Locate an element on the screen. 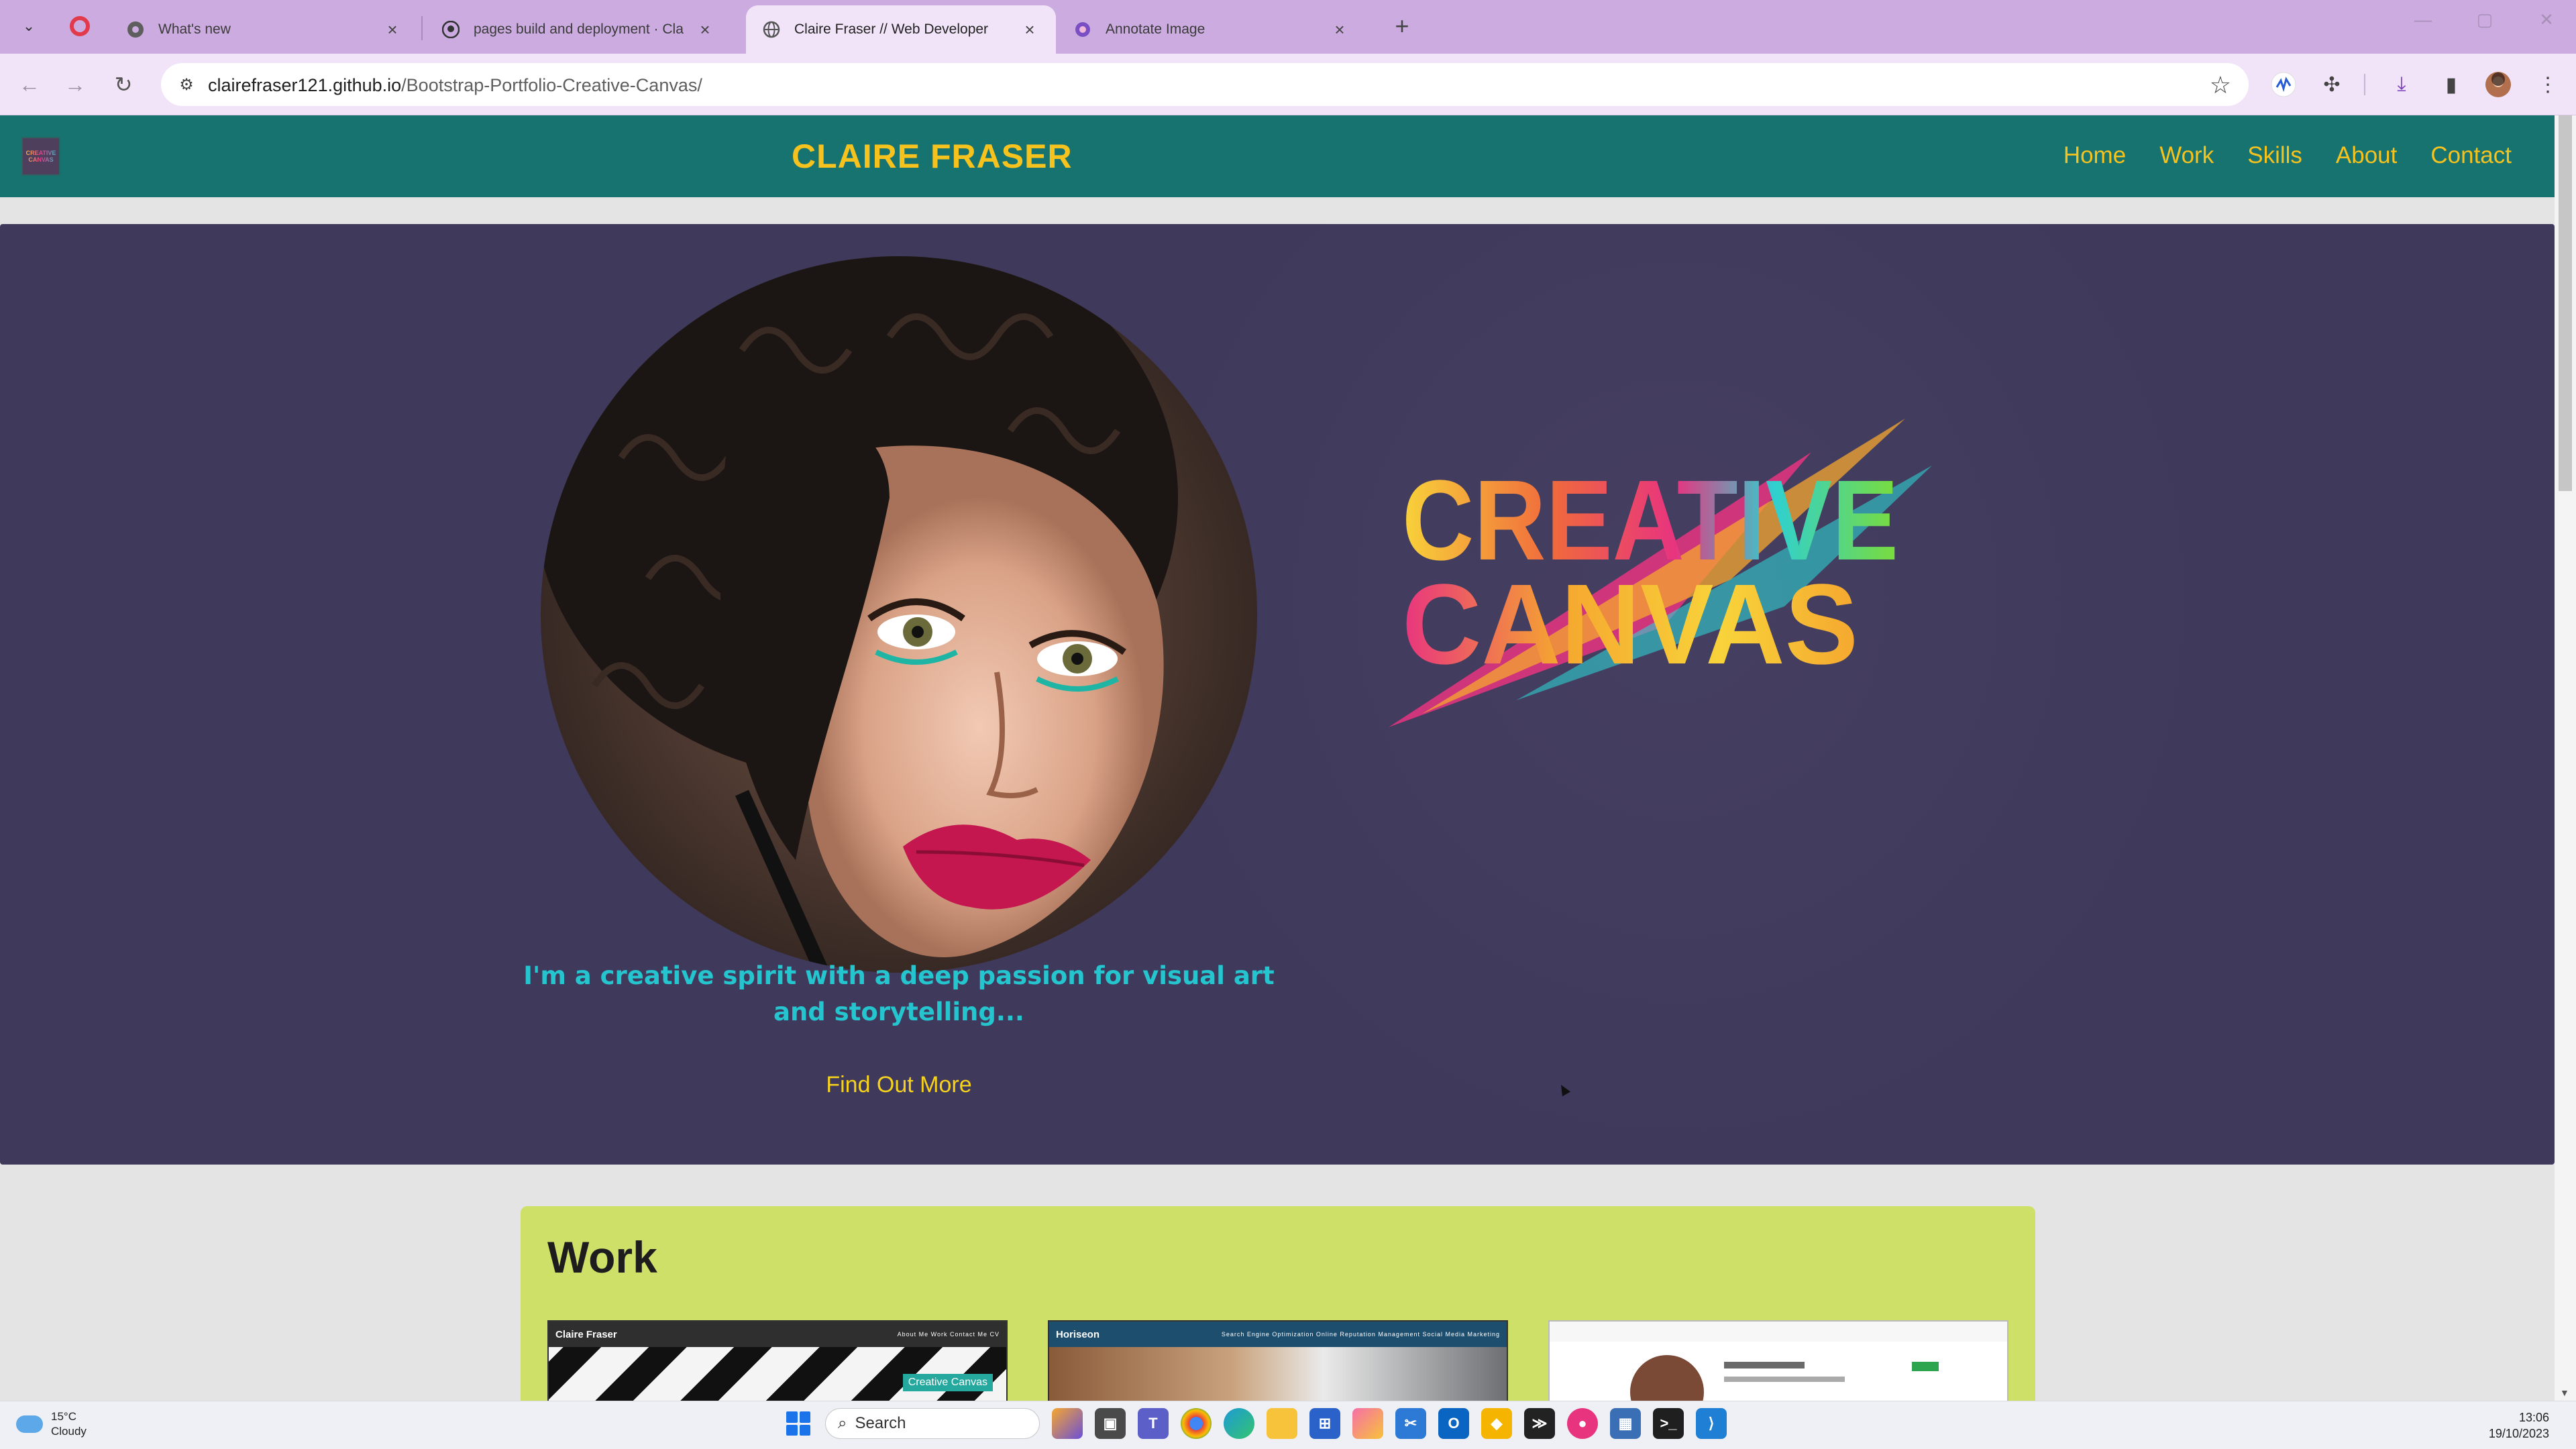 This screenshot has height=1449, width=2576. tab-pages-build: pages build and deployment · Cla × is located at coordinates (578, 29).